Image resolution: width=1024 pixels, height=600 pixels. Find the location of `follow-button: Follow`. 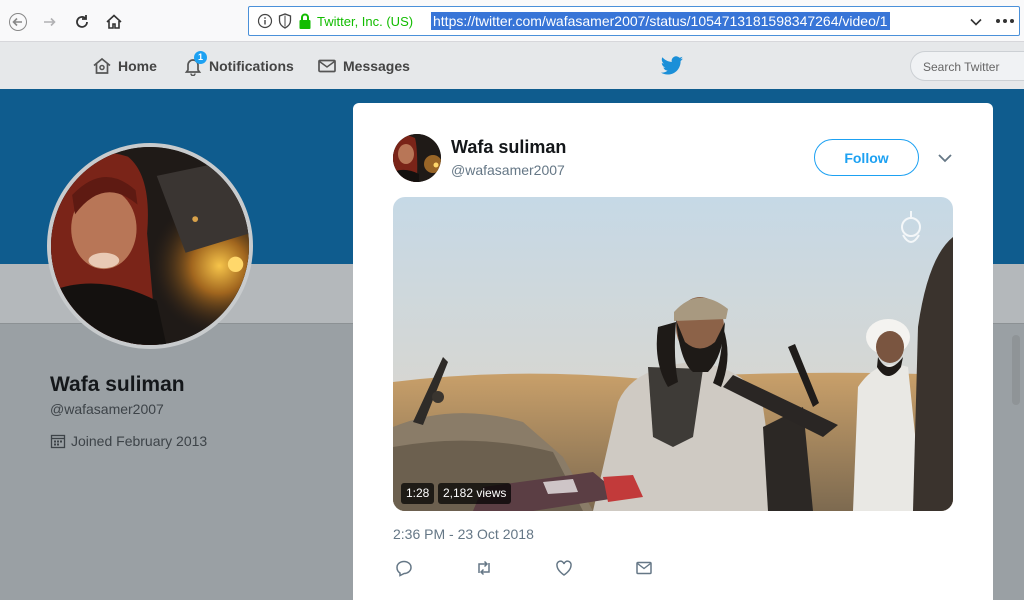

follow-button: Follow is located at coordinates (866, 157).